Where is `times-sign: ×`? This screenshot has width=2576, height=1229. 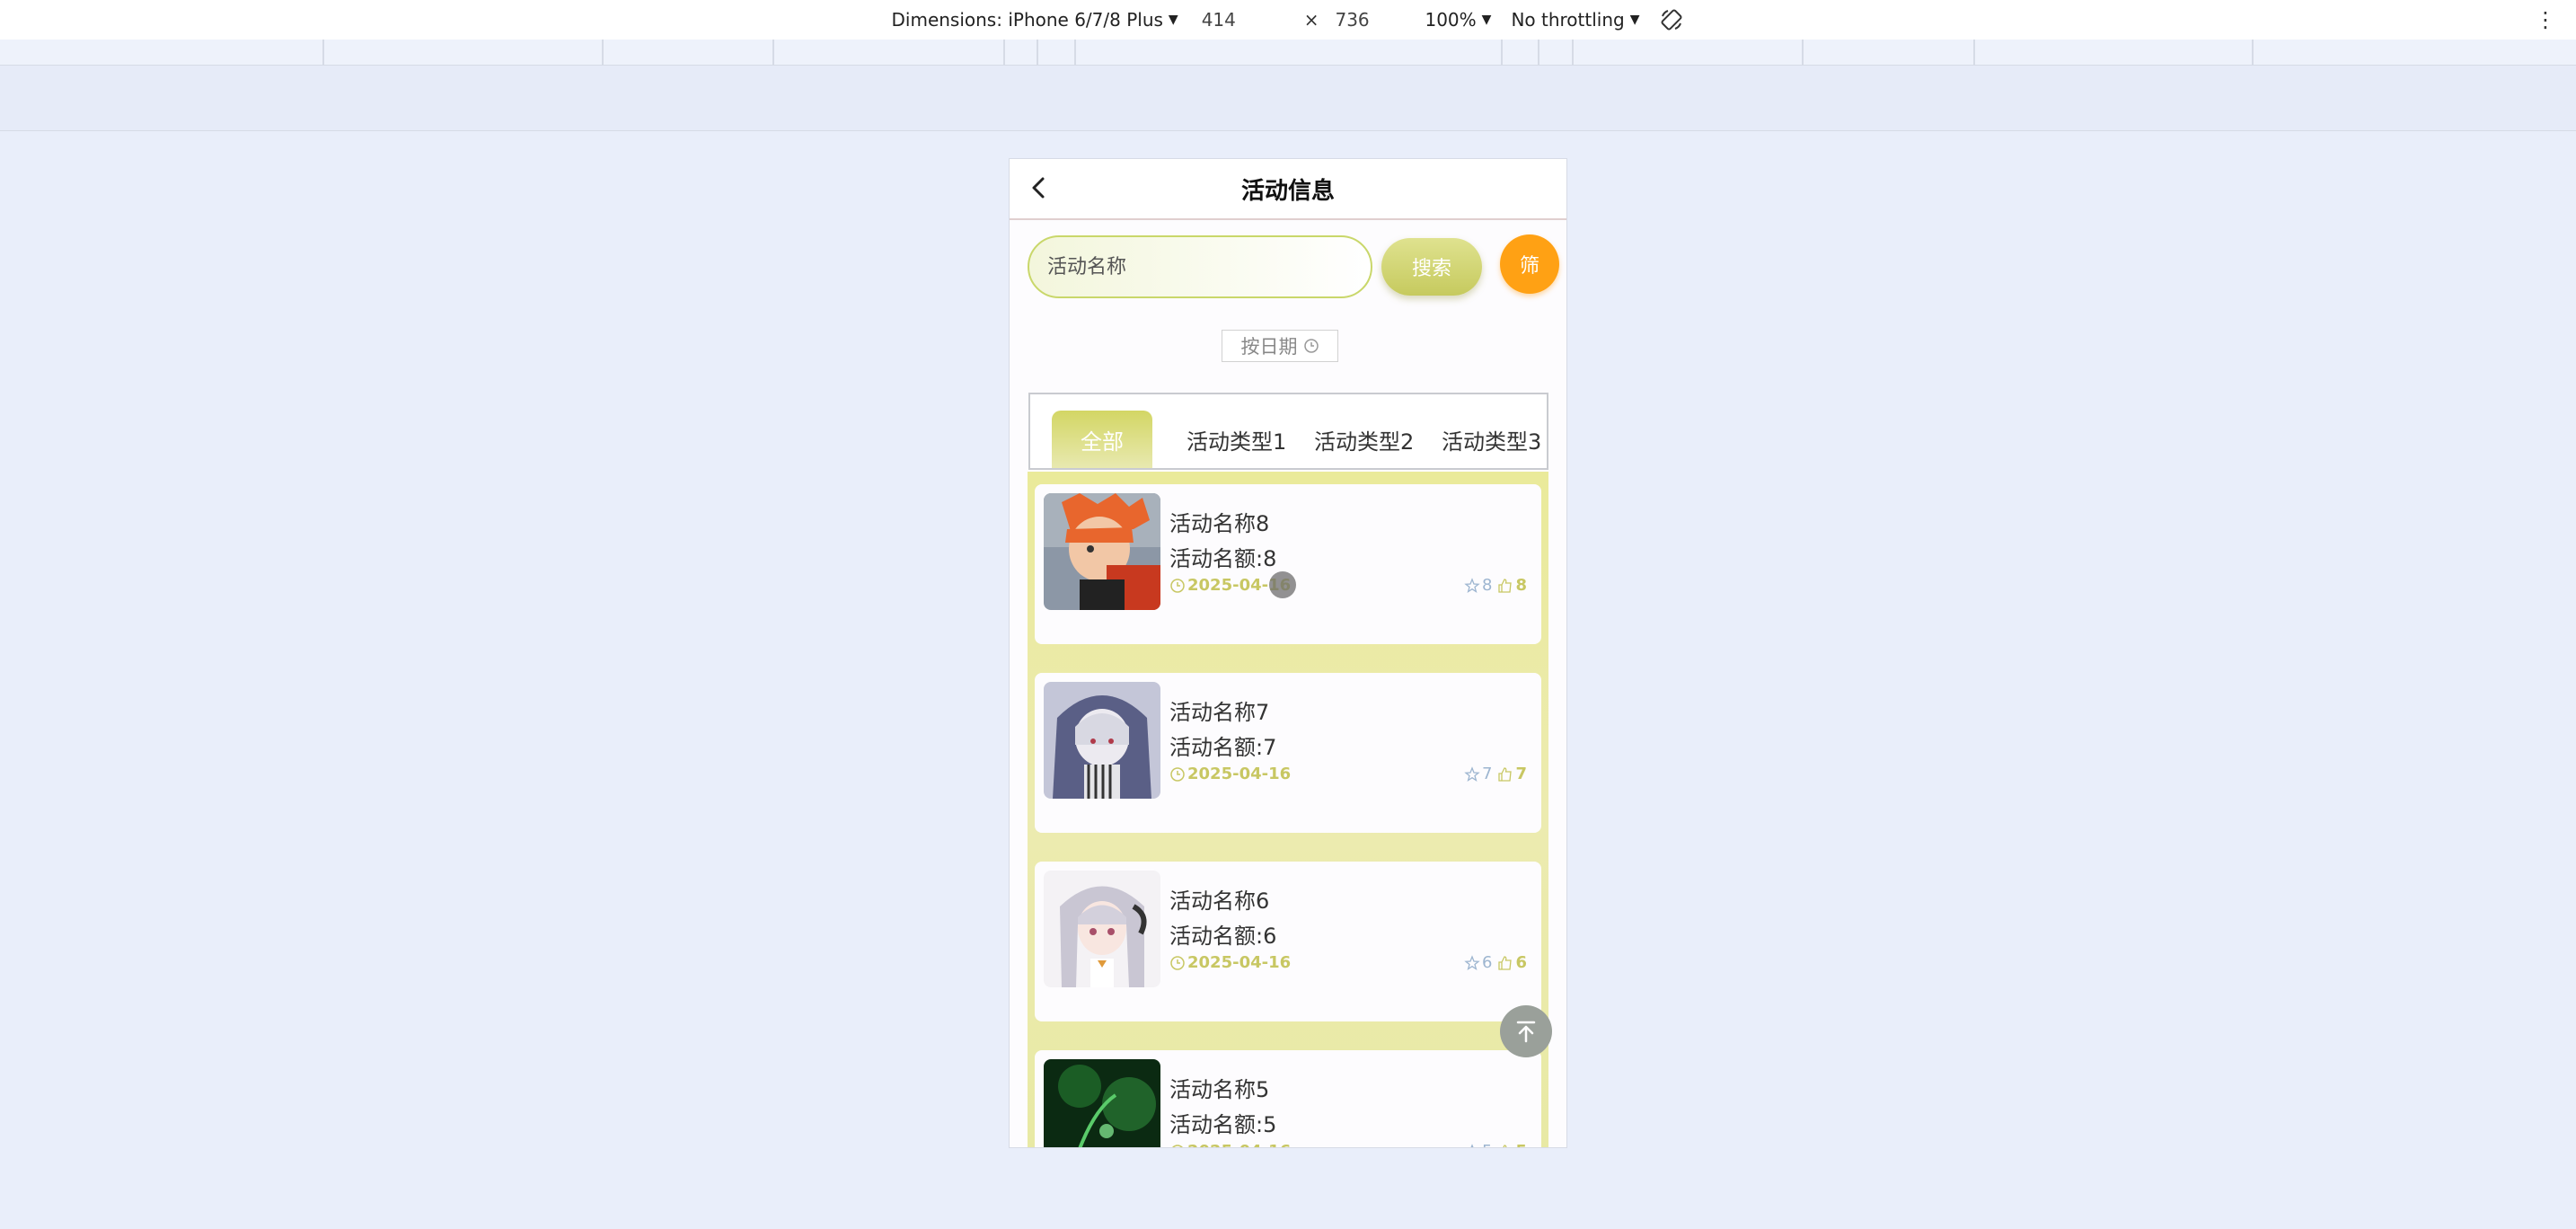
times-sign: × is located at coordinates (1311, 20).